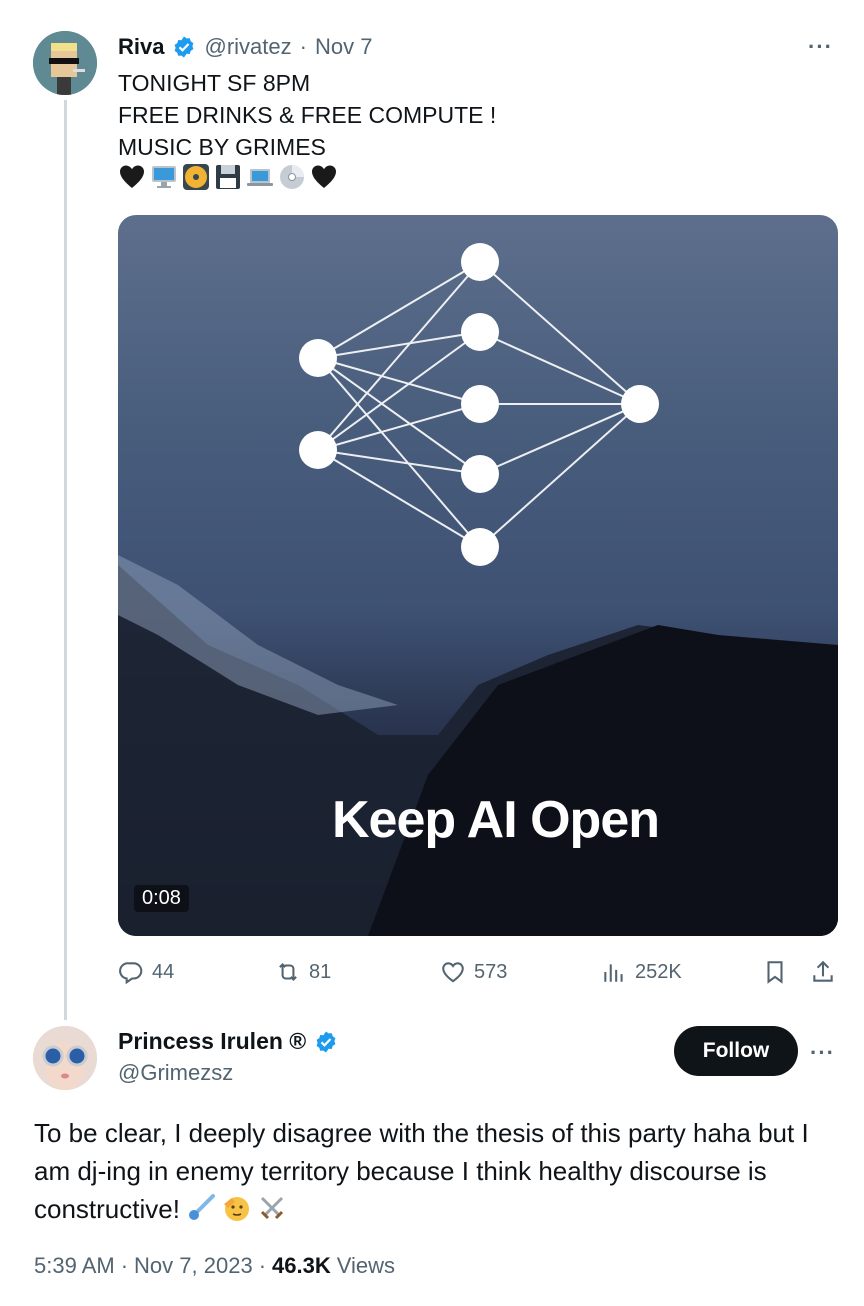 Image resolution: width=864 pixels, height=1306 pixels. What do you see at coordinates (146, 972) in the screenshot?
I see `reply-button: 44` at bounding box center [146, 972].